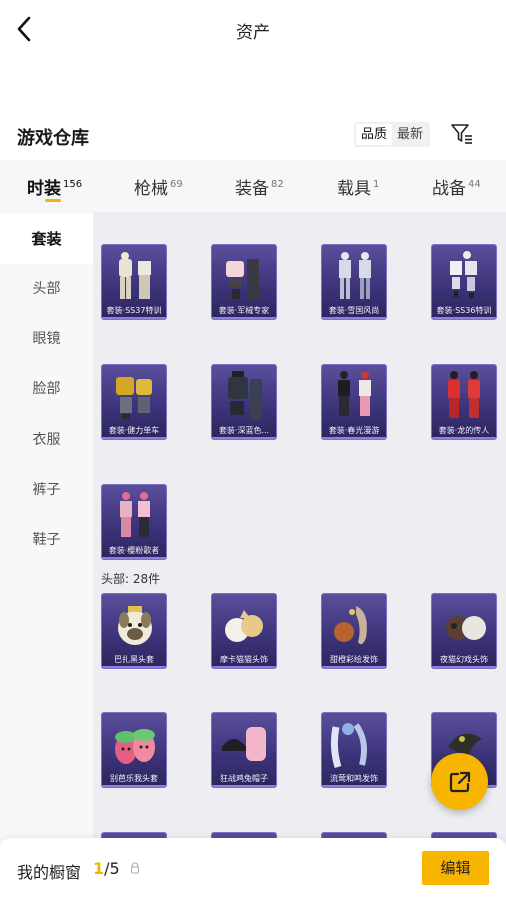 Image resolution: width=506 pixels, height=897 pixels. Describe the element at coordinates (49, 872) in the screenshot. I see `showcase-label: 我的橱窗` at that location.